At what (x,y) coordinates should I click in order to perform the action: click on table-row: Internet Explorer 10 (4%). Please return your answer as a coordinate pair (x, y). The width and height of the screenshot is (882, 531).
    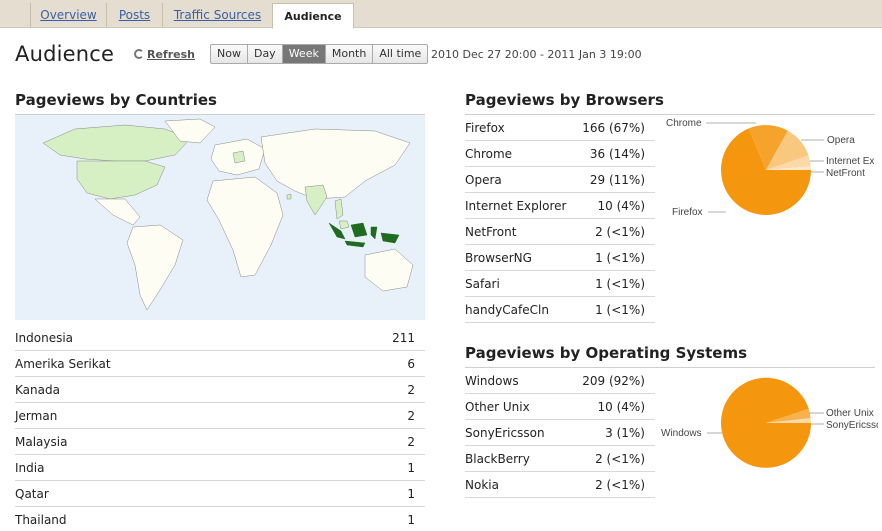
    Looking at the image, I should click on (560, 206).